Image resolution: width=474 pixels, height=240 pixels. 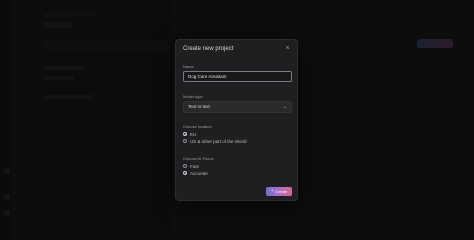 I want to click on location-label: Choose location, so click(x=197, y=126).